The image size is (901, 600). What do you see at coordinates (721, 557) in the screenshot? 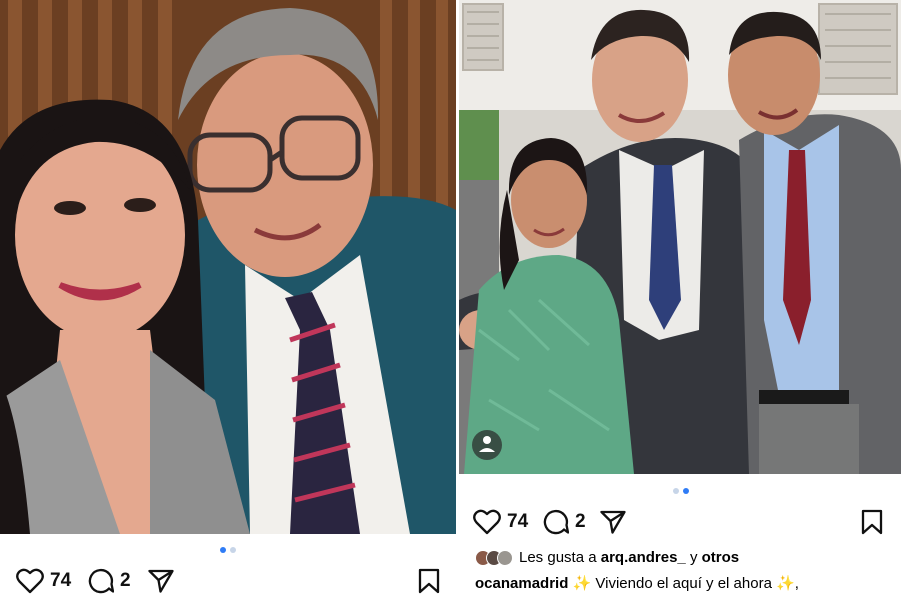
I see `liked-by-others-link: otros` at bounding box center [721, 557].